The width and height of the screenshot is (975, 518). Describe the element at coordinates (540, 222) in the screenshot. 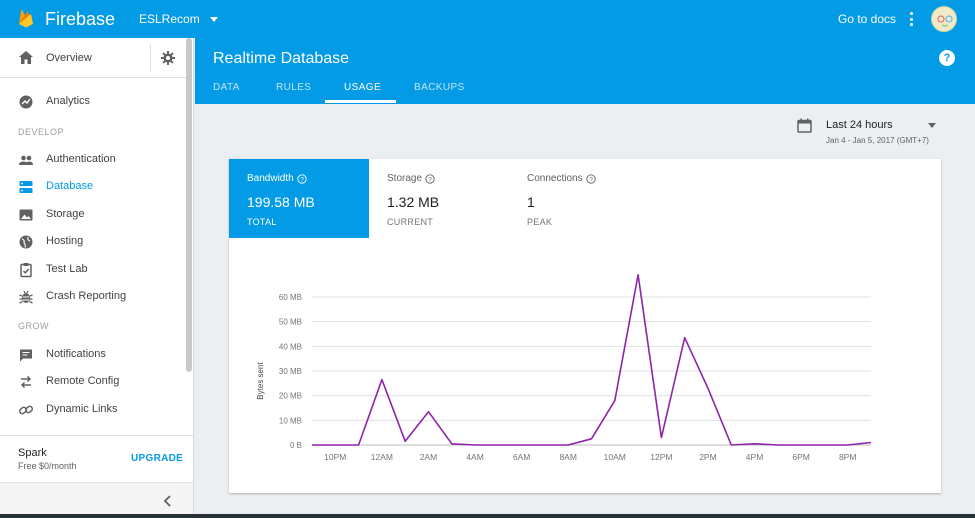

I see `stat-sub: PEAK` at that location.